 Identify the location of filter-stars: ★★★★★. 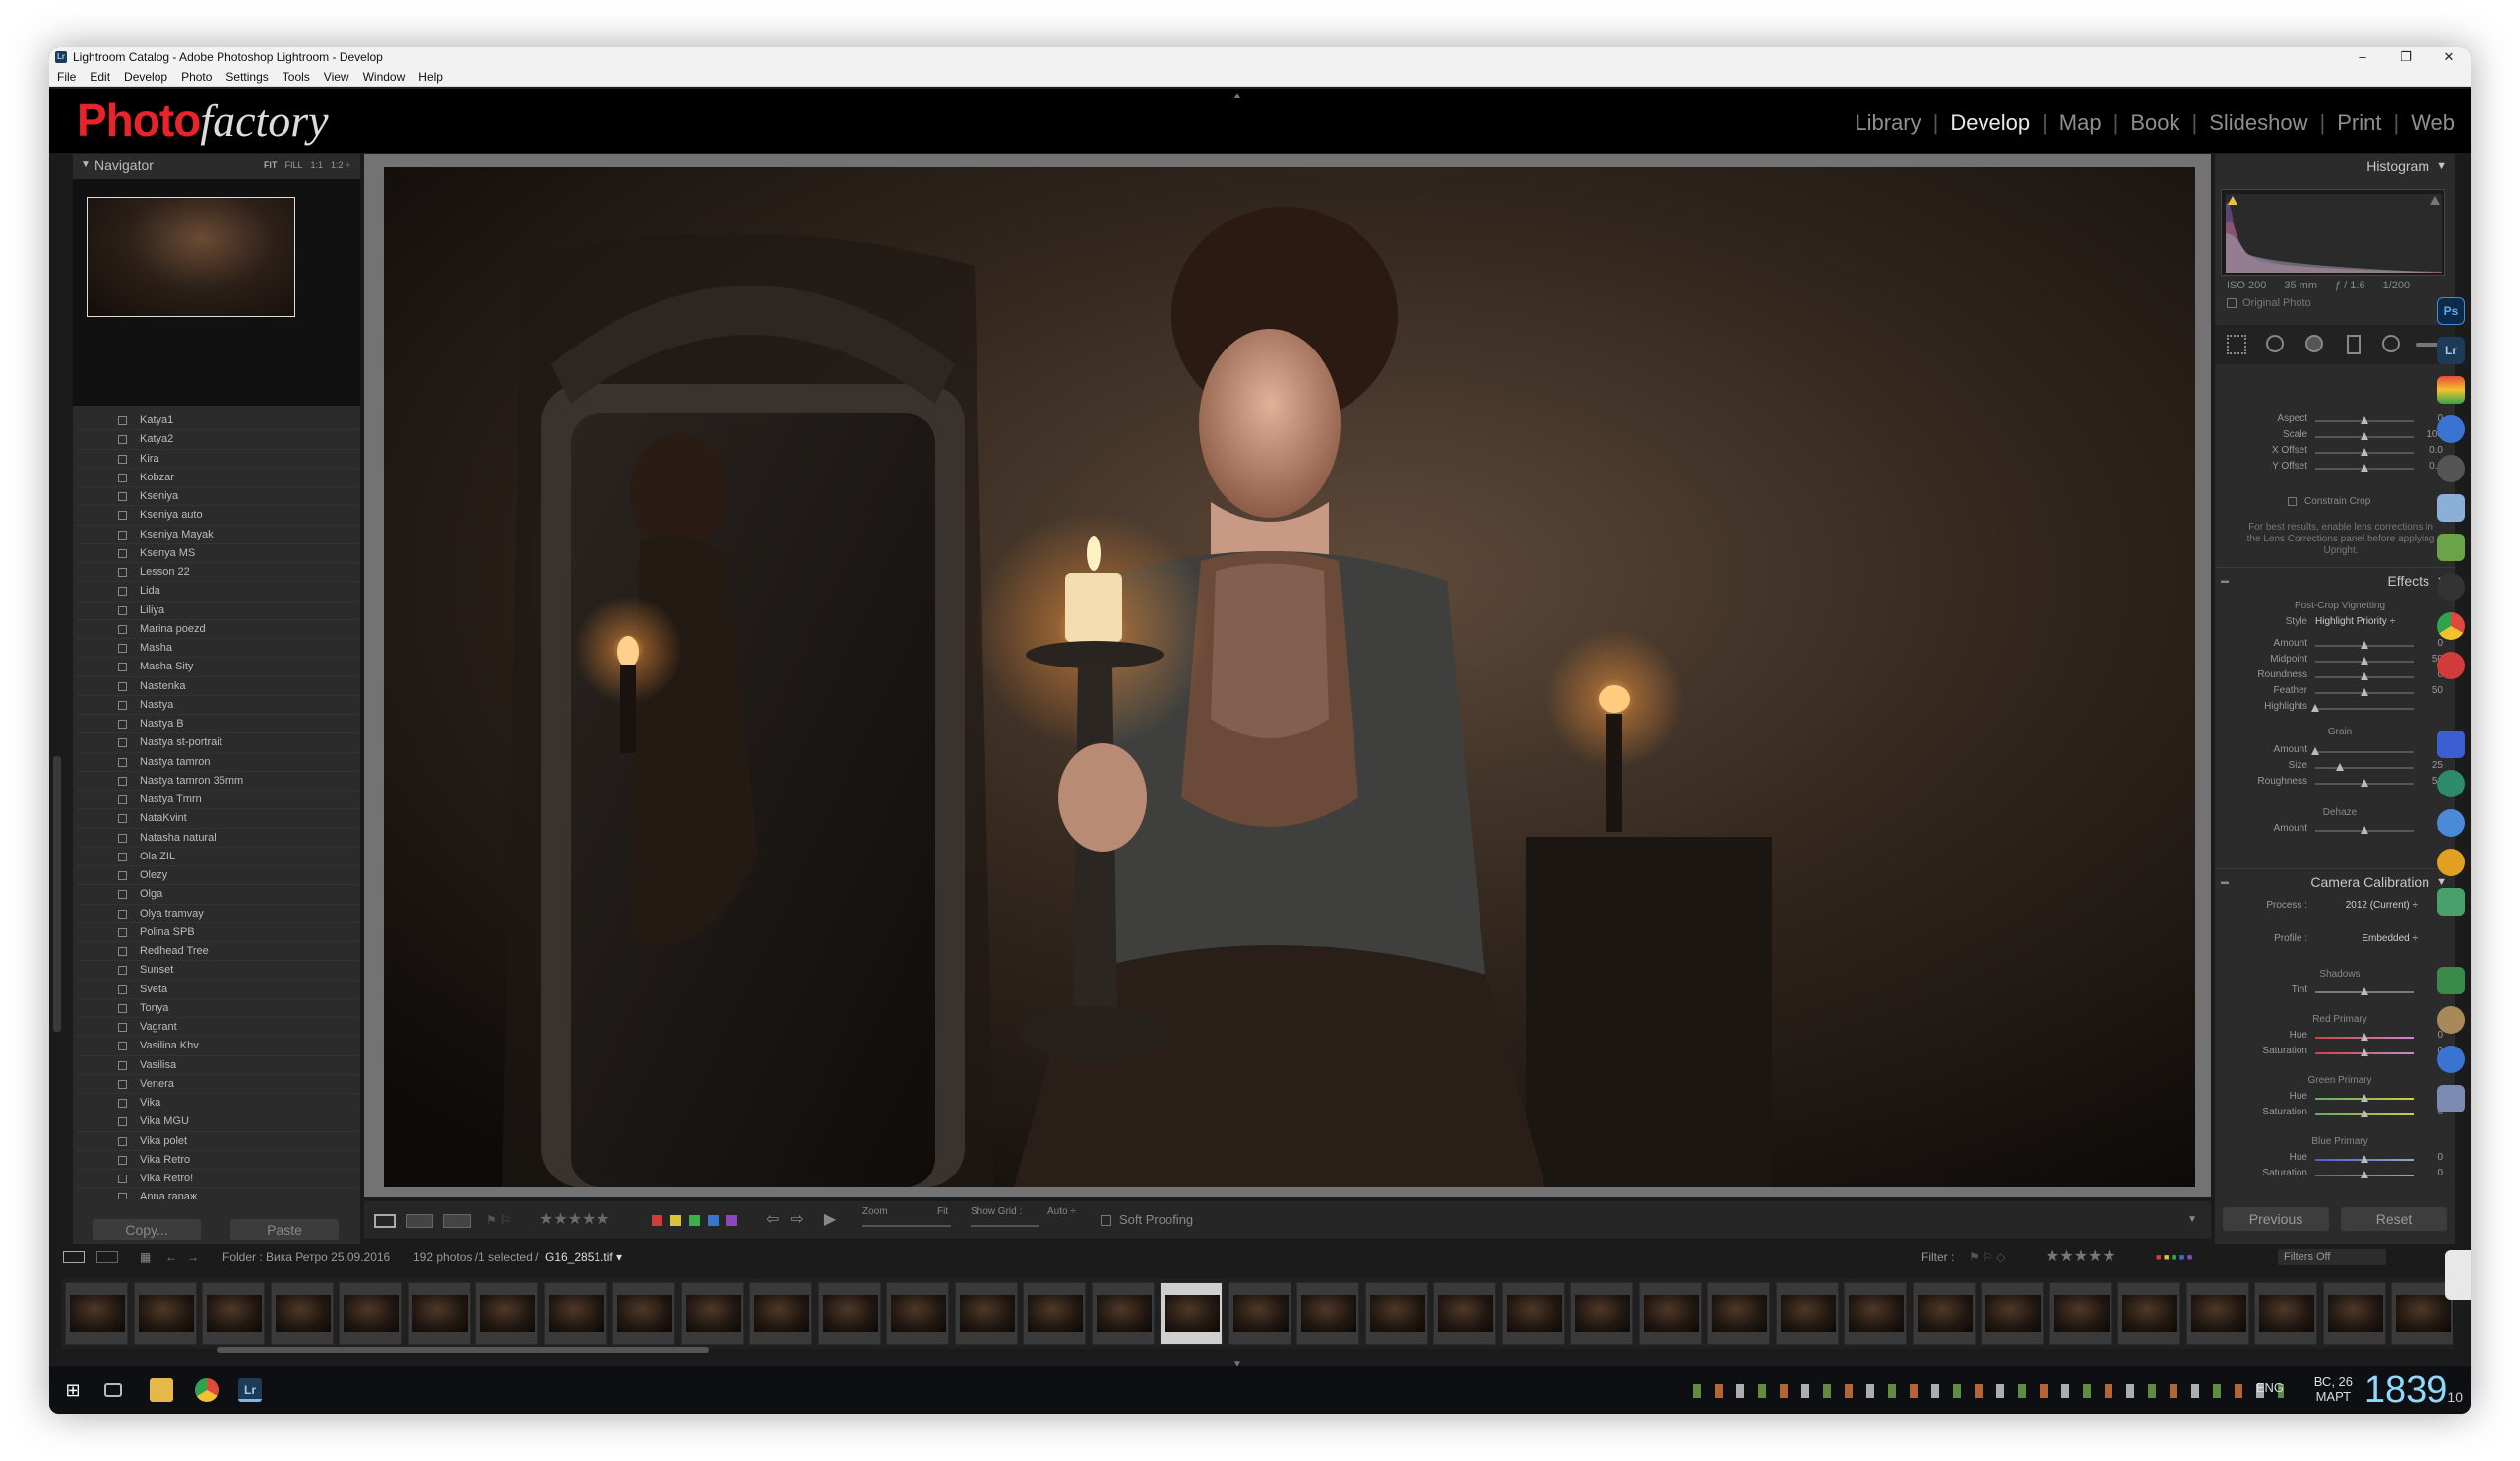
(2081, 1257).